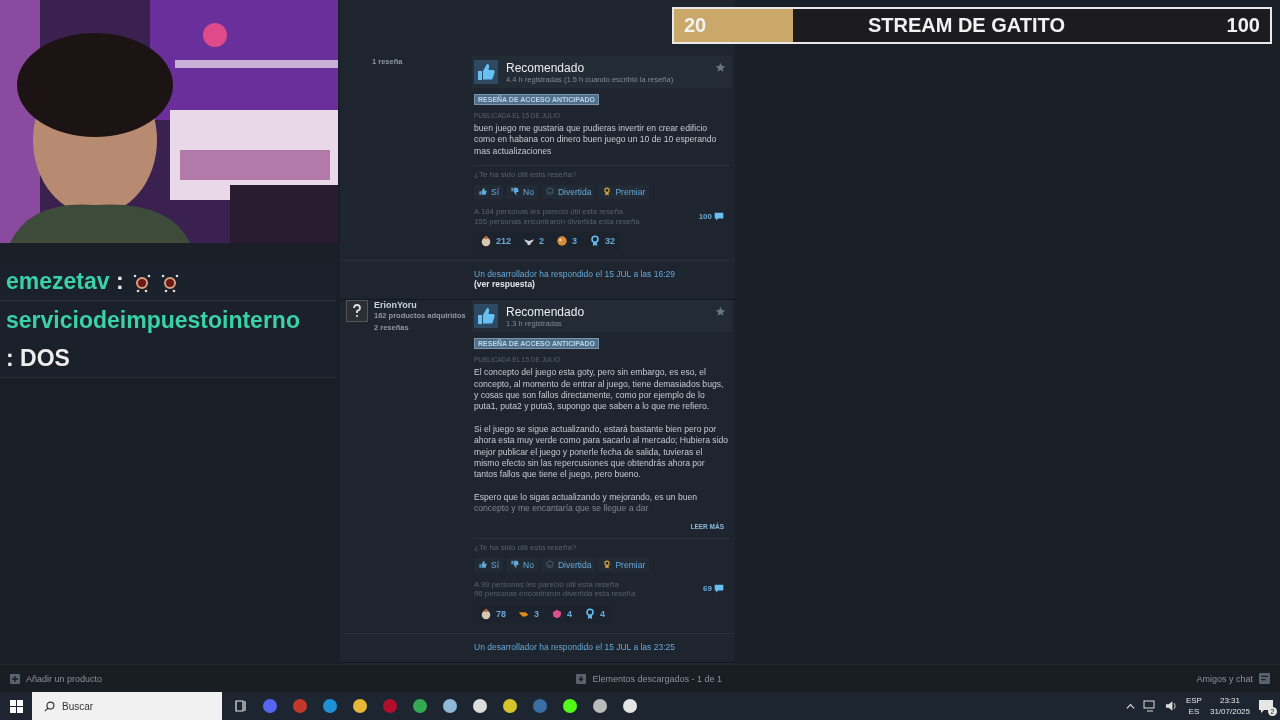 The height and width of the screenshot is (720, 1280). I want to click on comment-count: 100, so click(714, 217).